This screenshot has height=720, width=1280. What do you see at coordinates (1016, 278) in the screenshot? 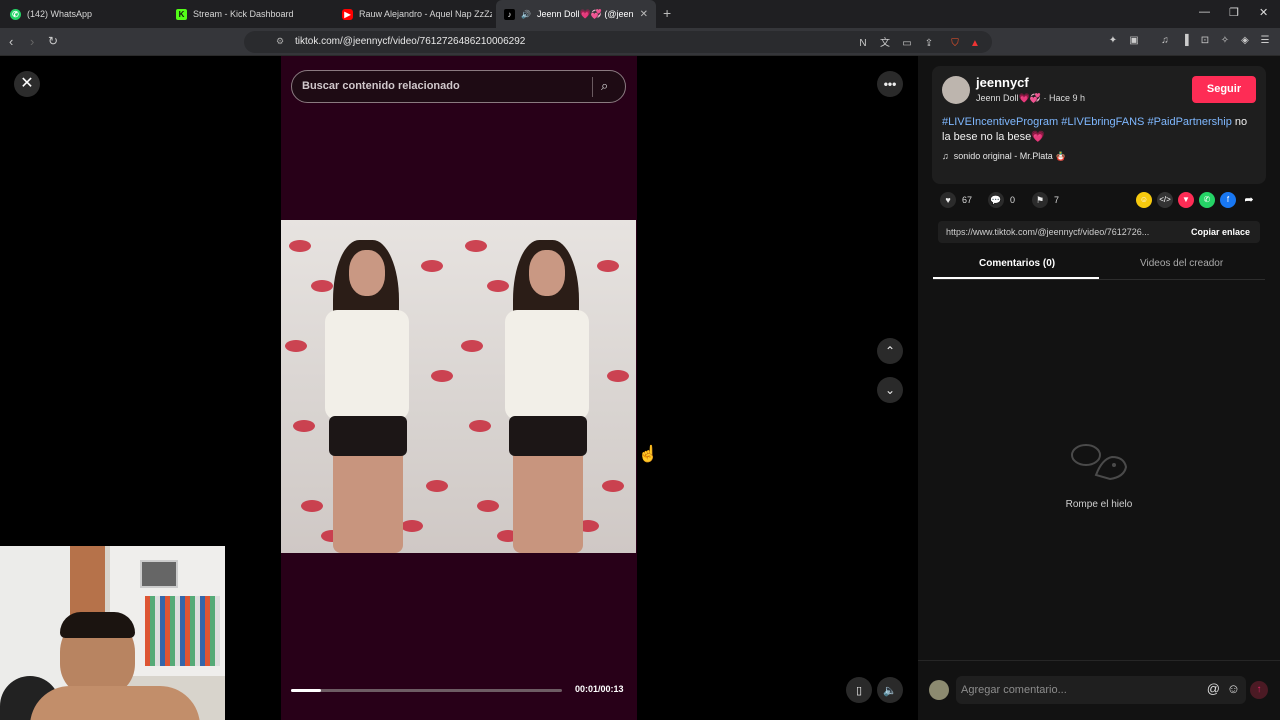
I see `active-tab-indicator` at bounding box center [1016, 278].